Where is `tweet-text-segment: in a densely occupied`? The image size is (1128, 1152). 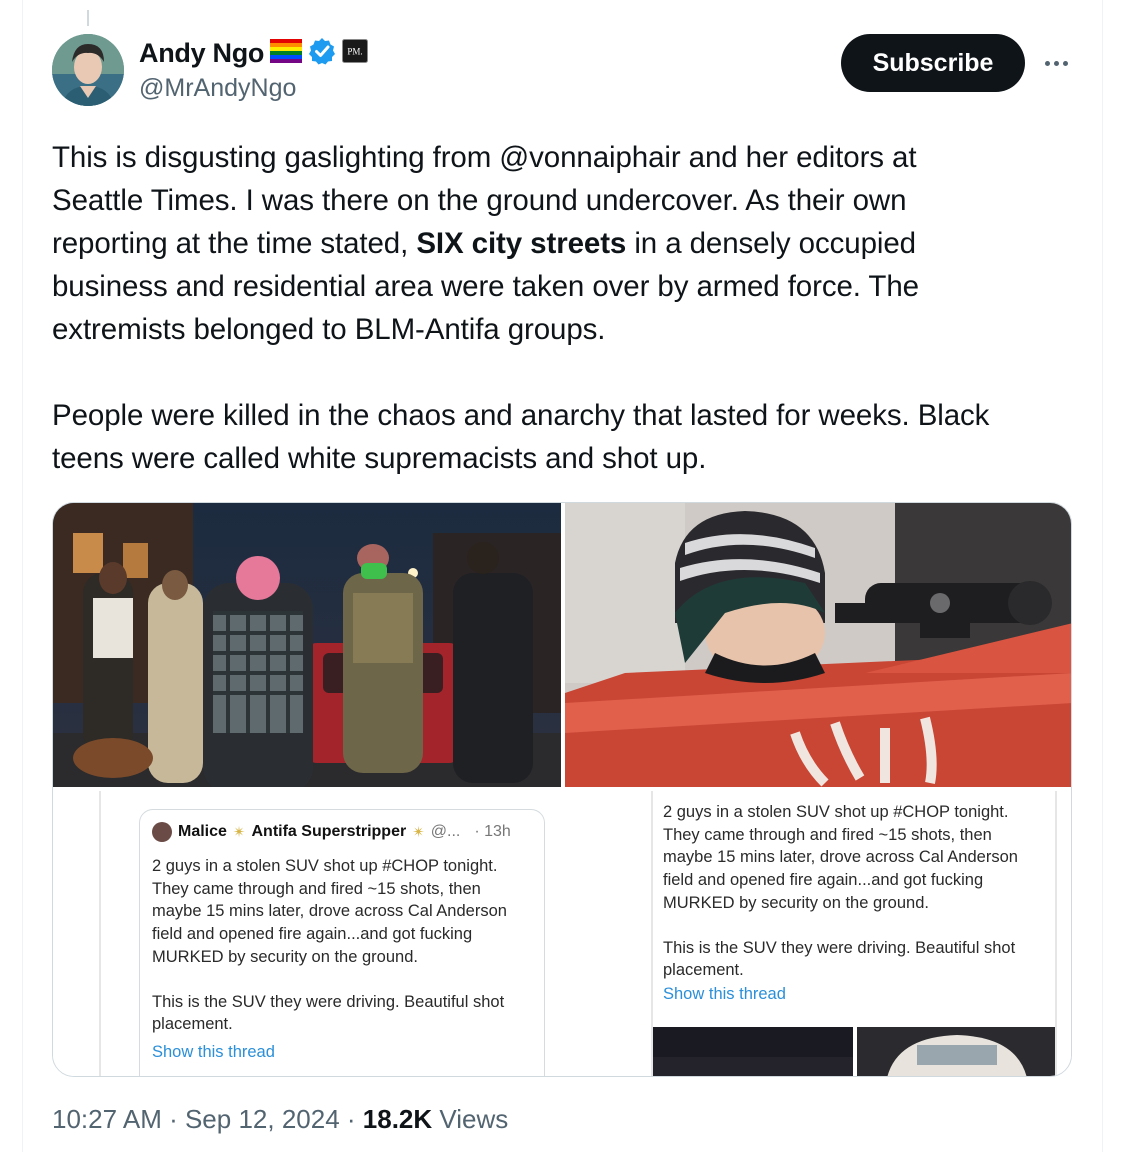 tweet-text-segment: in a densely occupied is located at coordinates (771, 243).